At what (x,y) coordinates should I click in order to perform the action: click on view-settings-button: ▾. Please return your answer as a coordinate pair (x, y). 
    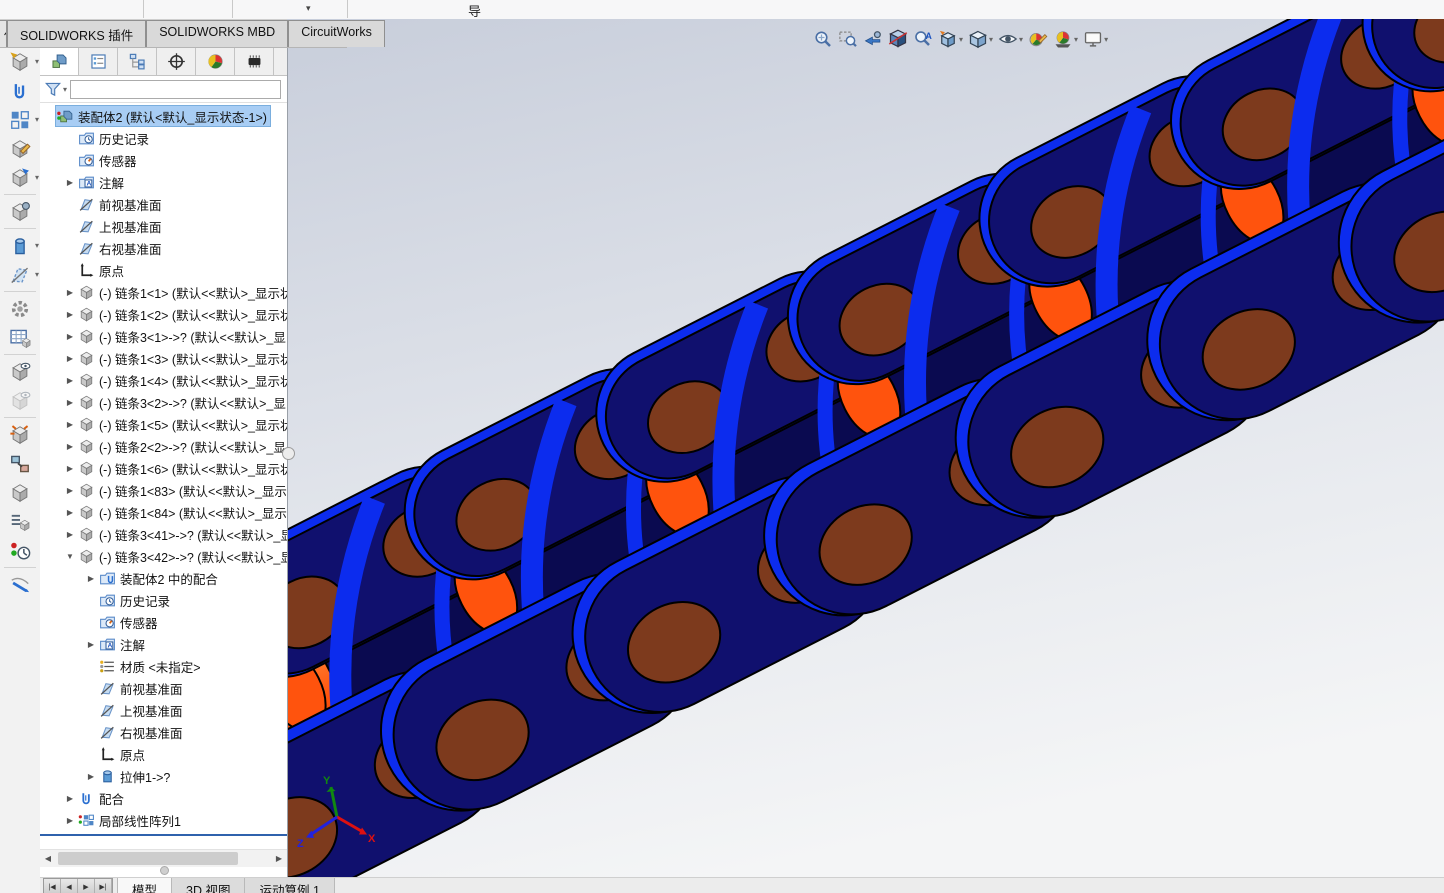
    Looking at the image, I should click on (1095, 39).